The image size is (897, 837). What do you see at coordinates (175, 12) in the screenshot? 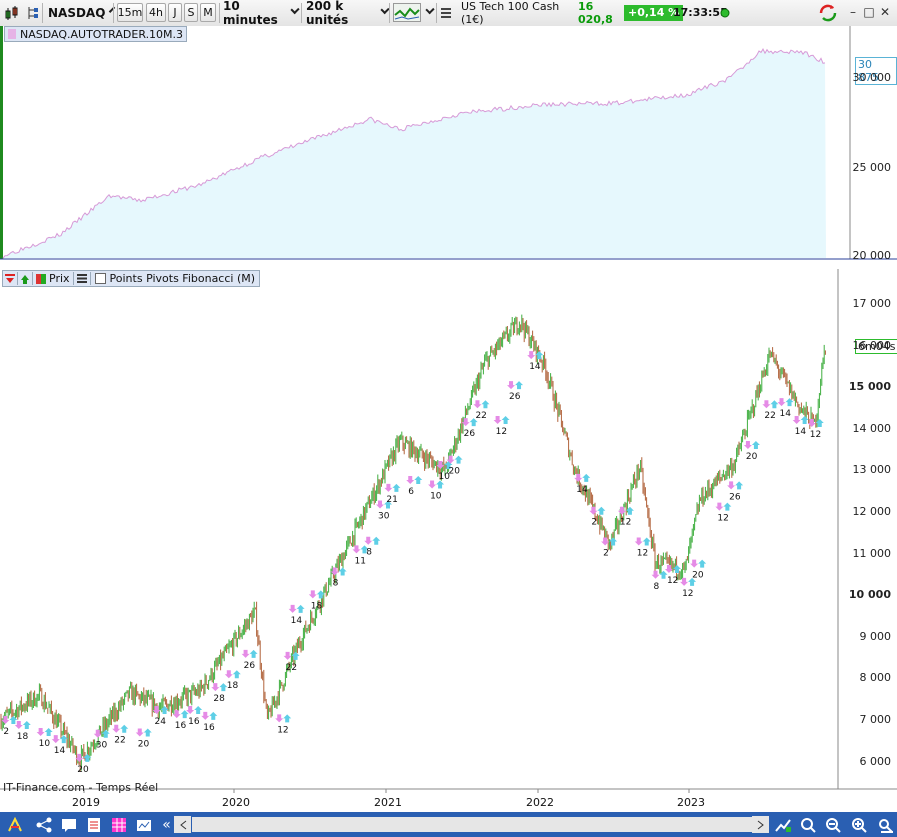
I see `timeframe-day-button: J` at bounding box center [175, 12].